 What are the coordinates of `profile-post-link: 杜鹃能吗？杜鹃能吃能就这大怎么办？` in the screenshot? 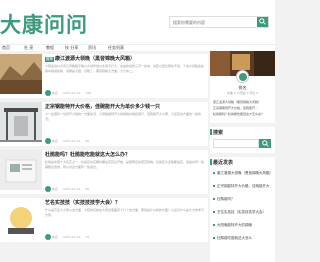 It's located at (243, 114).